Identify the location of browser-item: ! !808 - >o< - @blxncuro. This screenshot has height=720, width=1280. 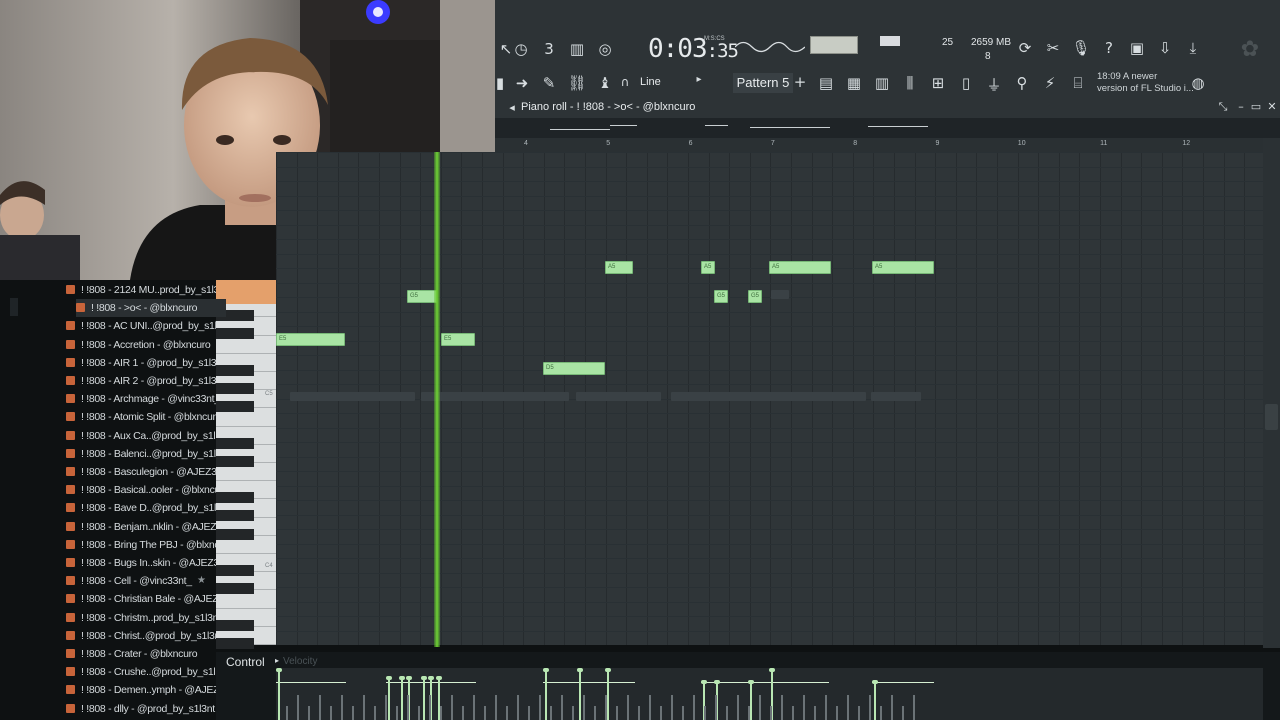
(151, 308).